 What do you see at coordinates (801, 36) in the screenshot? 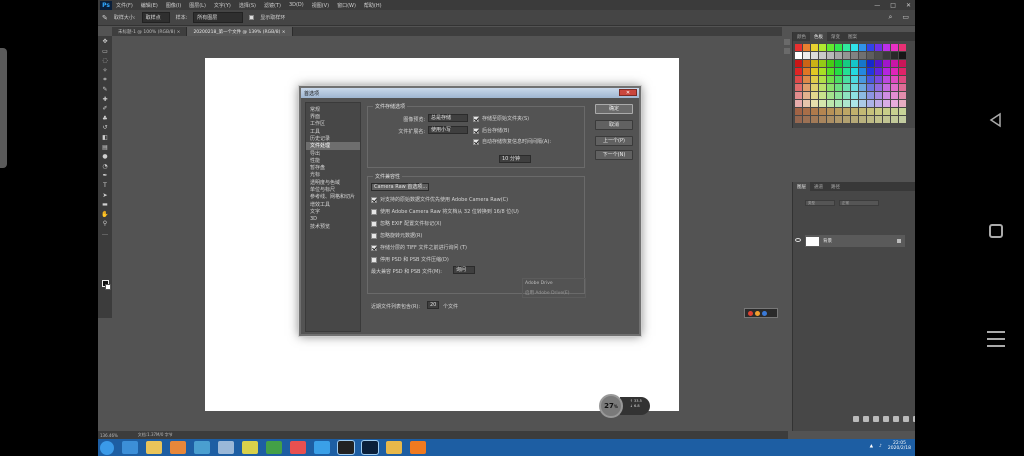
I see `tab-color: 颜色` at bounding box center [801, 36].